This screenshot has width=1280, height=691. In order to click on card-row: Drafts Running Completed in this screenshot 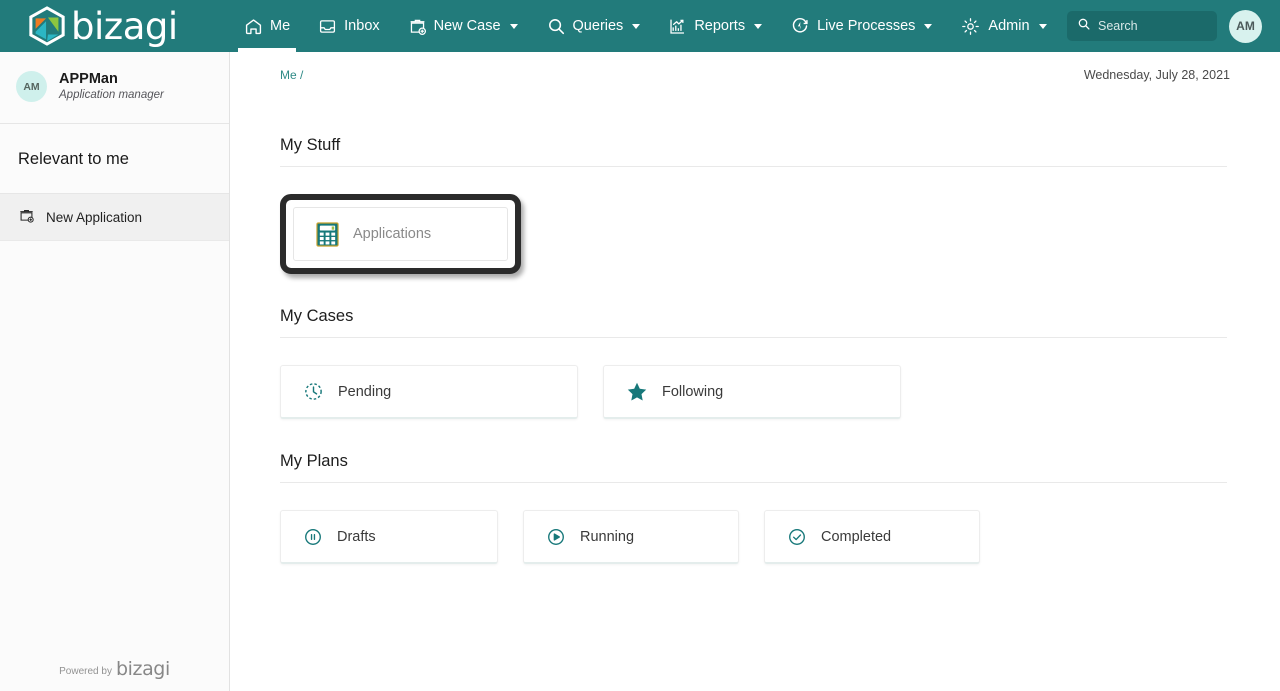, I will do `click(755, 523)`.